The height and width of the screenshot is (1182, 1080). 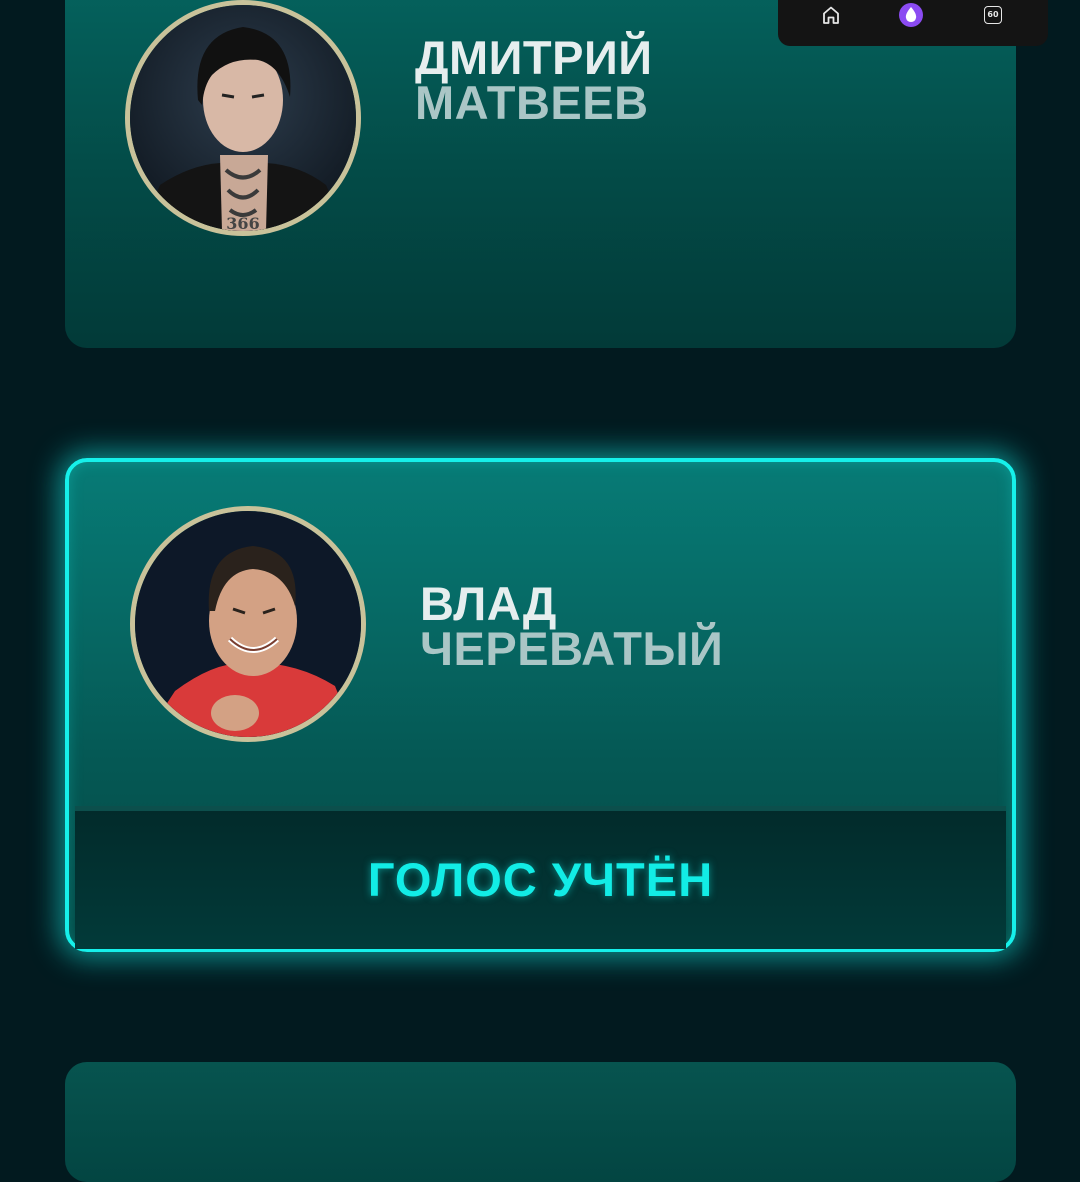 What do you see at coordinates (488, 603) in the screenshot?
I see `candidate-first-name: ВЛАД` at bounding box center [488, 603].